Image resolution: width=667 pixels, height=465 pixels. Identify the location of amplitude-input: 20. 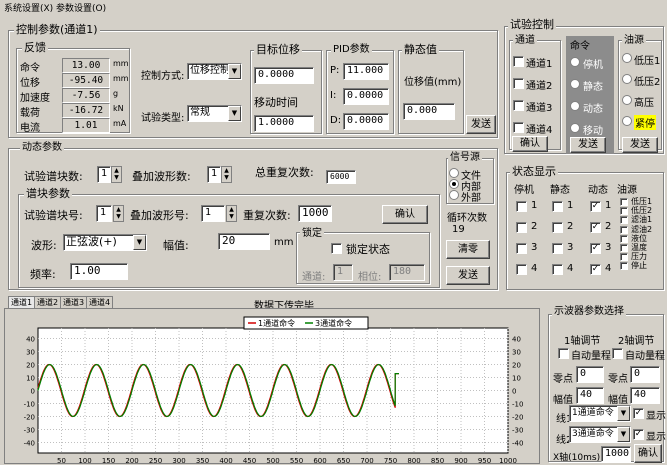
(244, 241).